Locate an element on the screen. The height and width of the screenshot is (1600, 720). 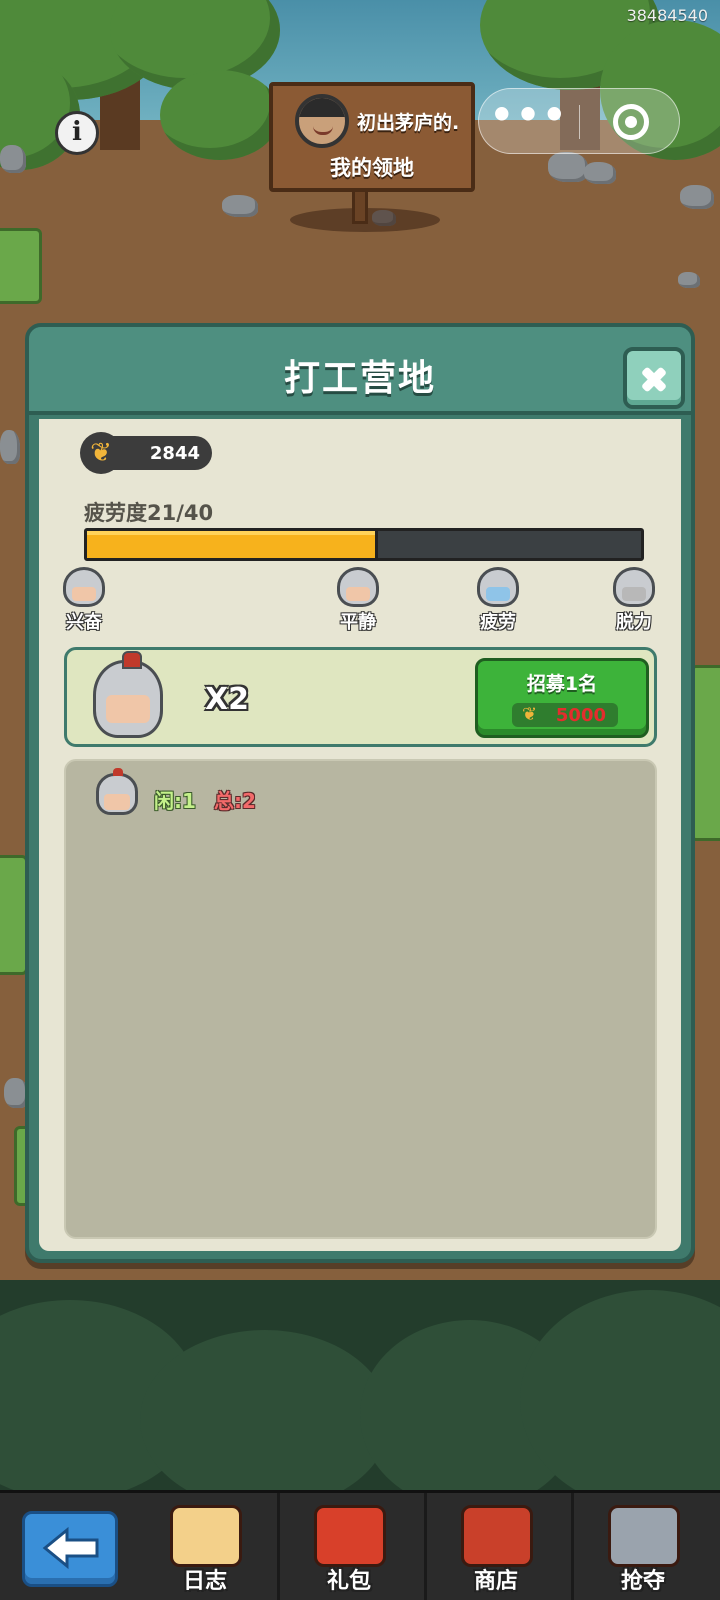
bush is located at coordinates (265, 1420).